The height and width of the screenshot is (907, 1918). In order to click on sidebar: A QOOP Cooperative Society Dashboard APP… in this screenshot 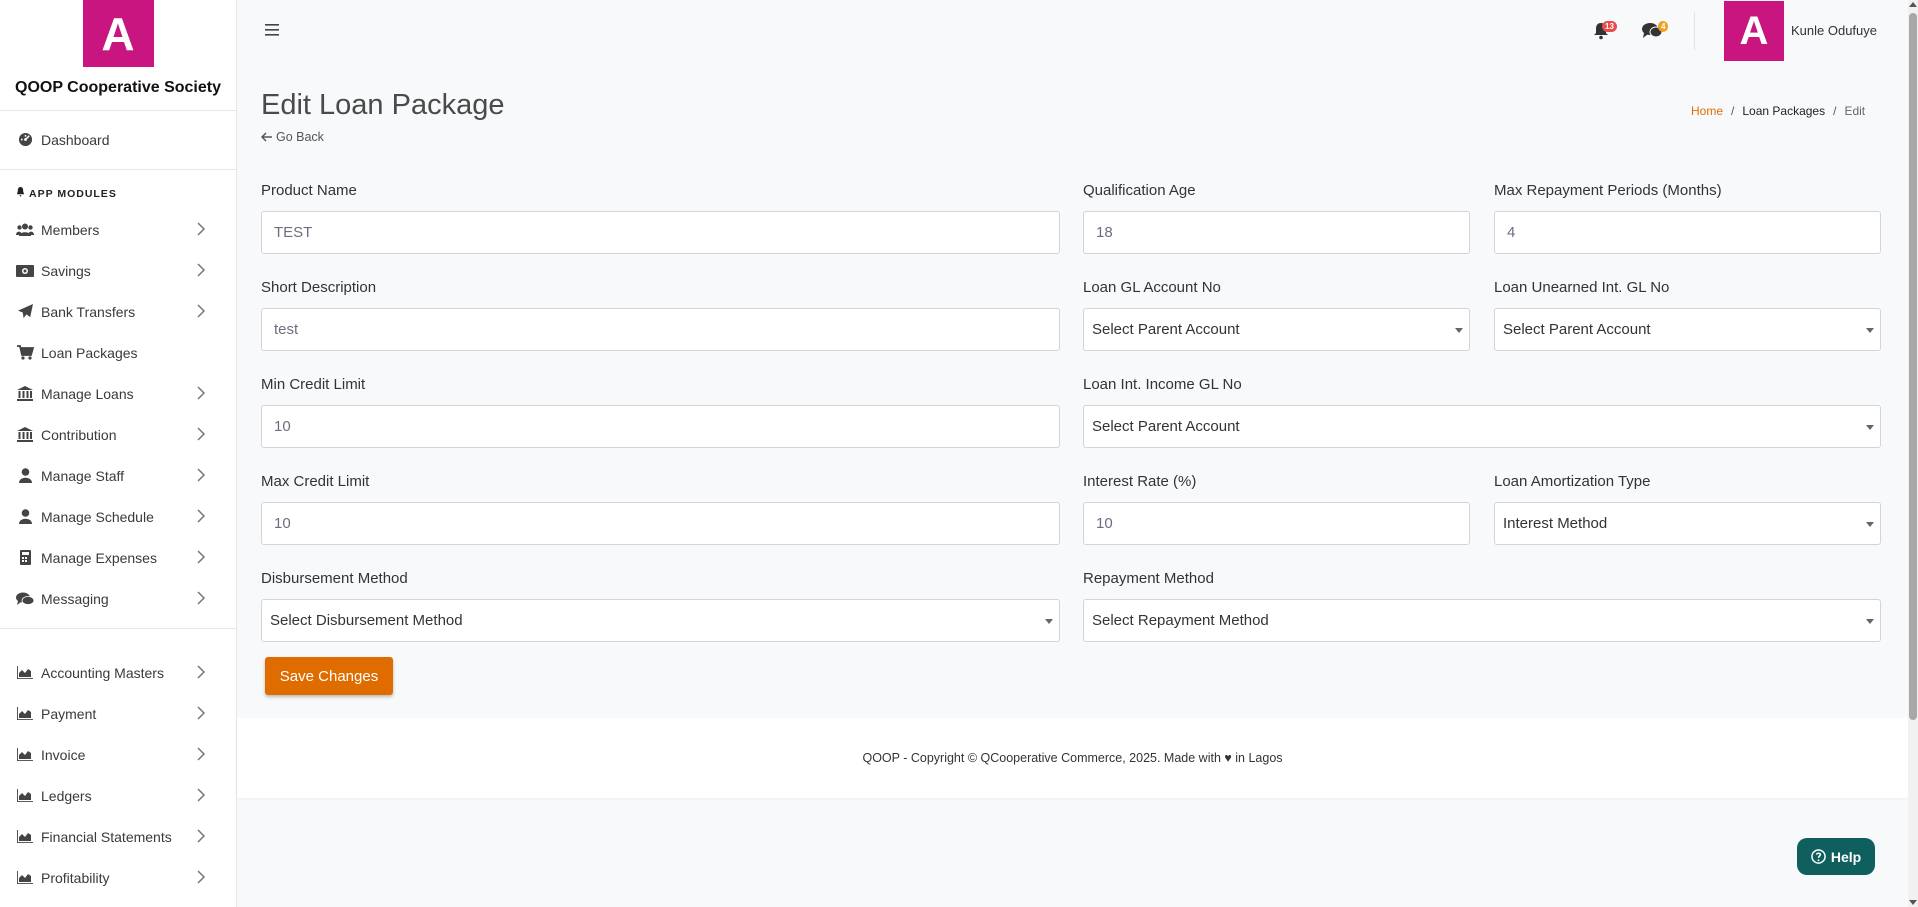, I will do `click(118, 453)`.